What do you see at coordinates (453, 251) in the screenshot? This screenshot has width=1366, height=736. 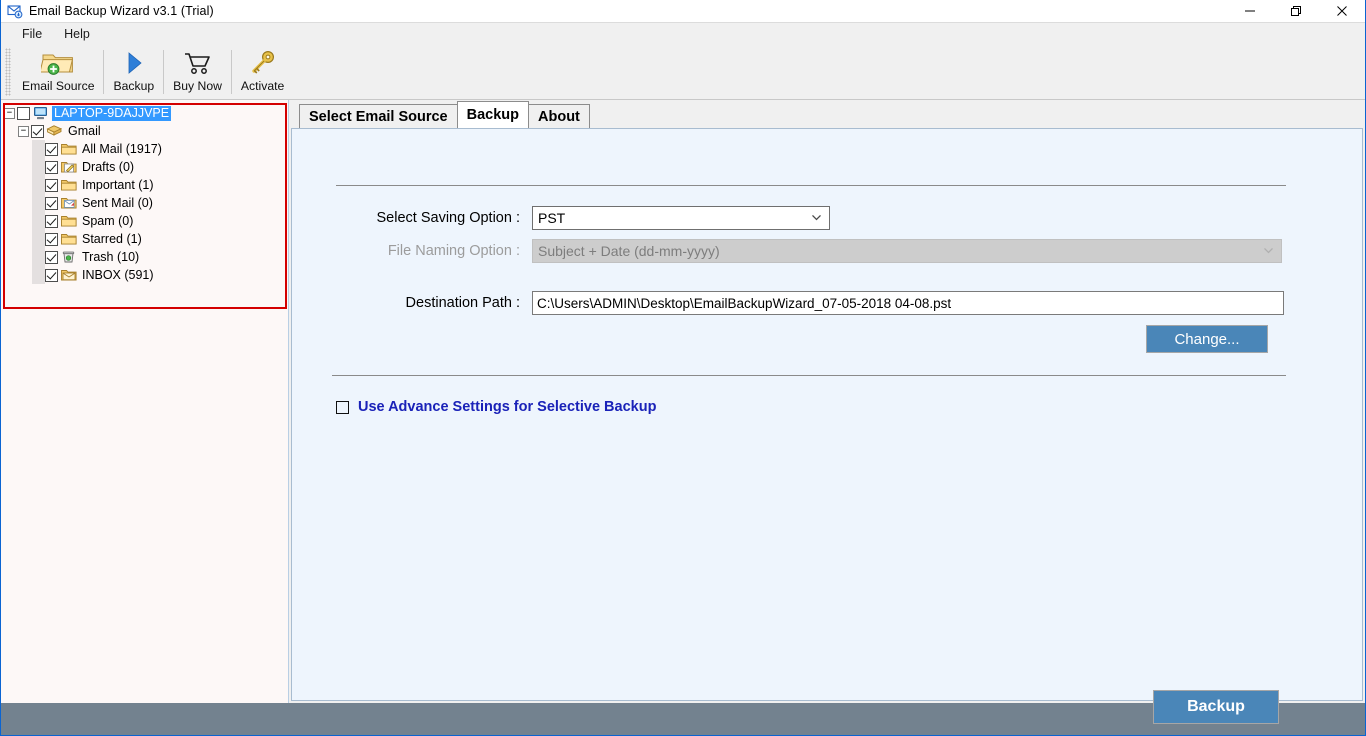 I see `file-naming-option-label: File Naming Option :` at bounding box center [453, 251].